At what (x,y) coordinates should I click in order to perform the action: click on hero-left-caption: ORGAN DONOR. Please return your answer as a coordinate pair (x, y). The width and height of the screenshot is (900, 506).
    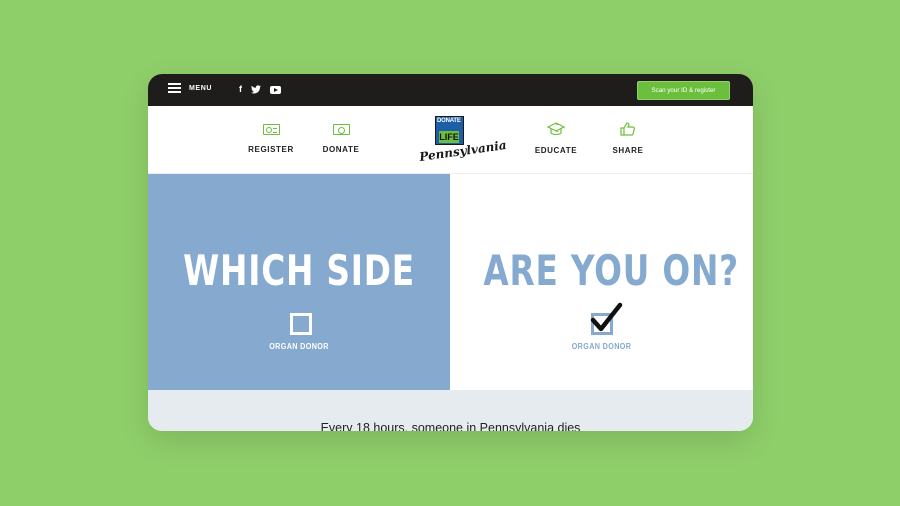
    Looking at the image, I should click on (299, 346).